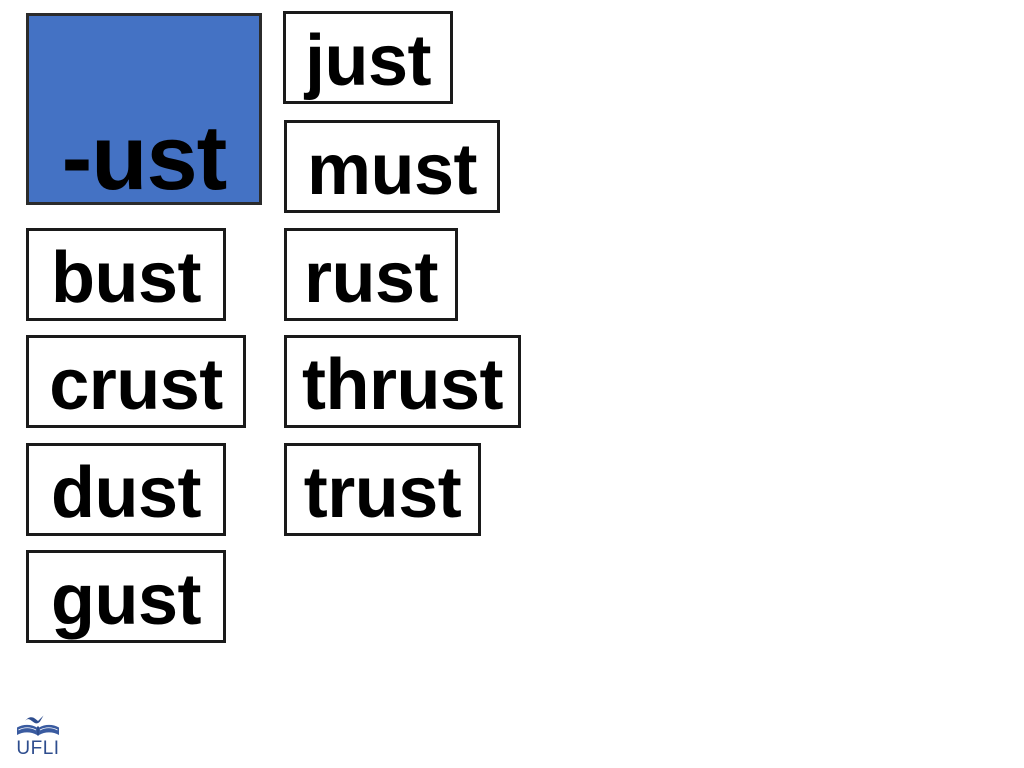 The height and width of the screenshot is (768, 1024). I want to click on word-card-crust: crust, so click(136, 381).